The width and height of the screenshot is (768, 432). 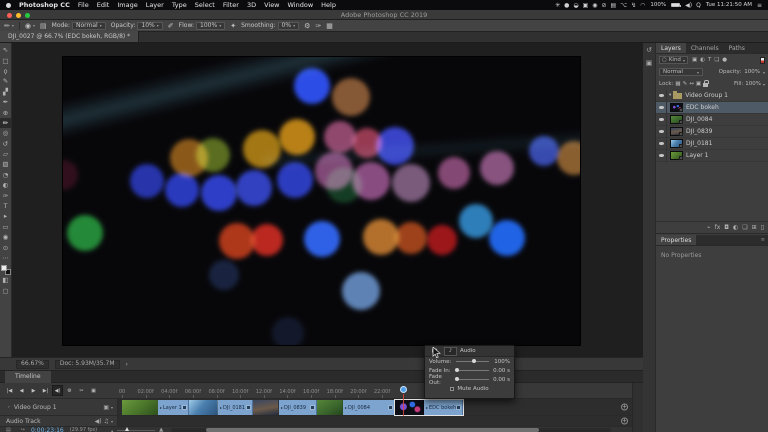 What do you see at coordinates (9, 407) in the screenshot?
I see `track-expander-icon: ›` at bounding box center [9, 407].